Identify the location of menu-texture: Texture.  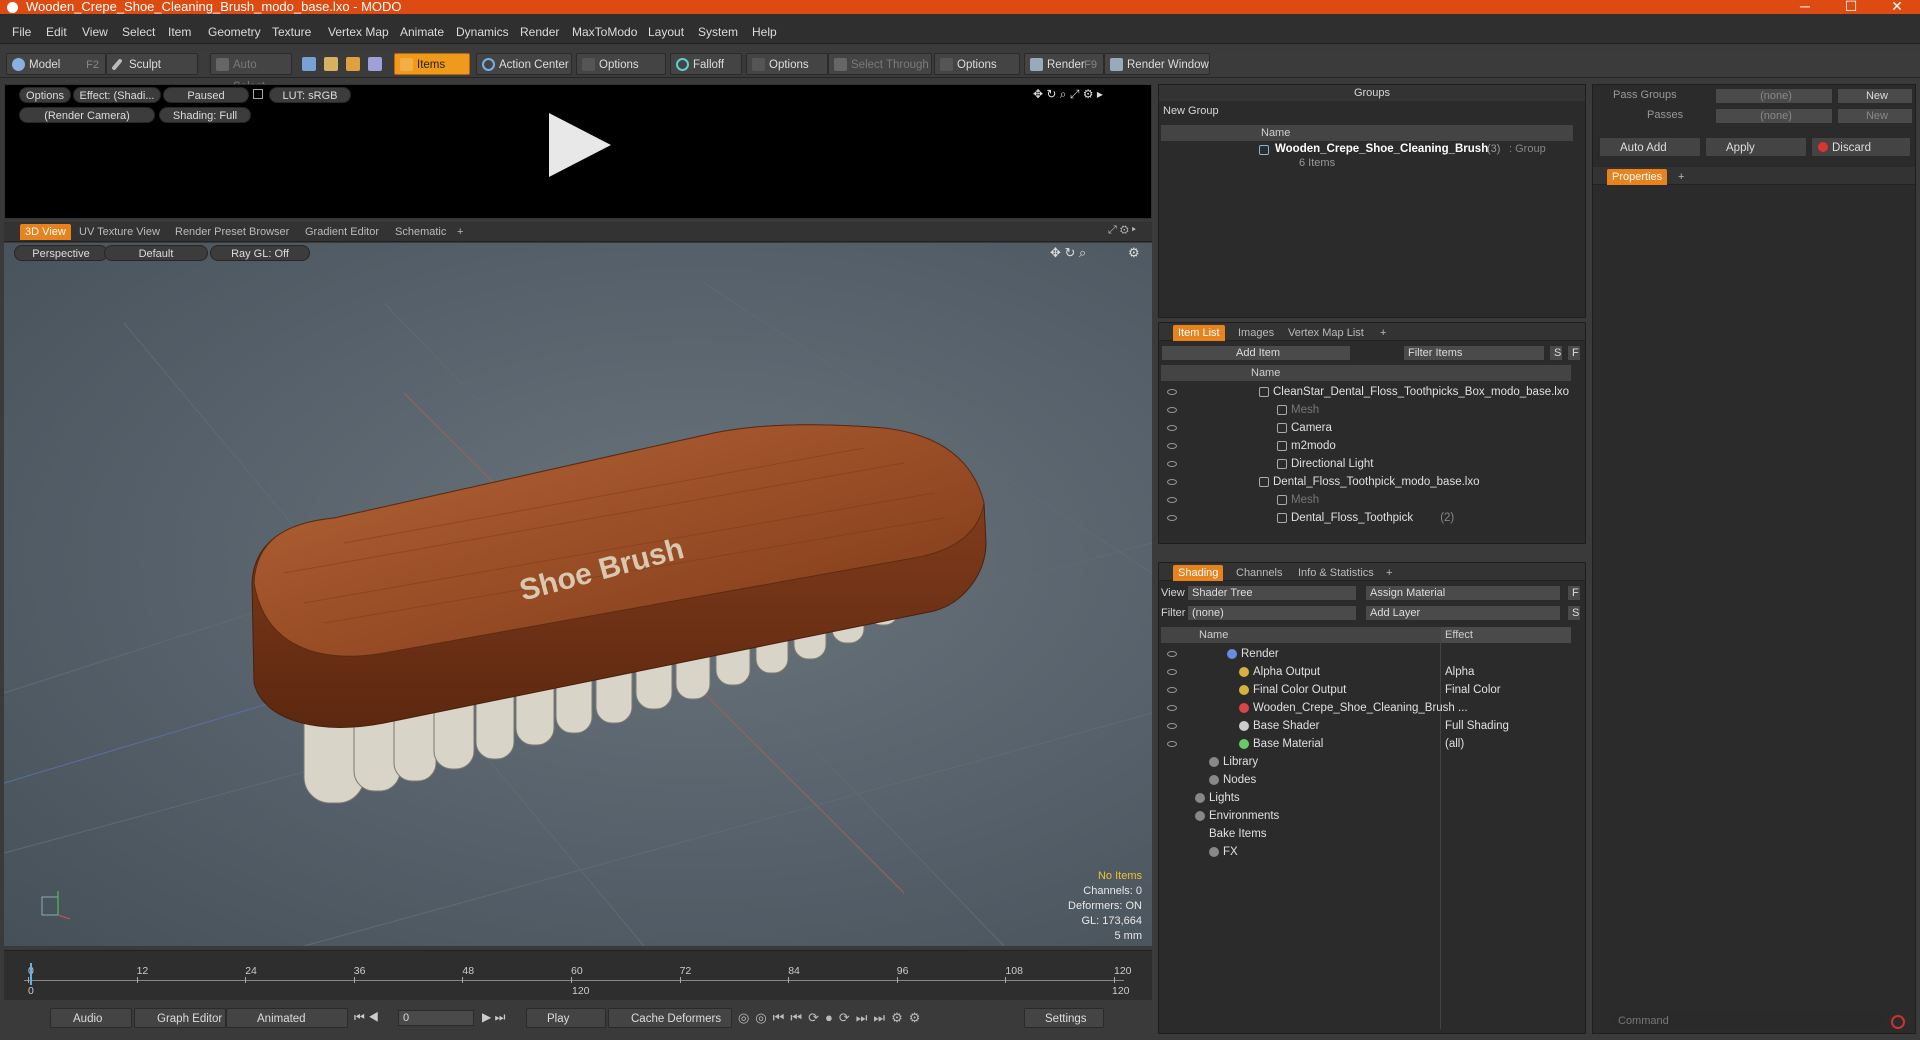
(291, 32).